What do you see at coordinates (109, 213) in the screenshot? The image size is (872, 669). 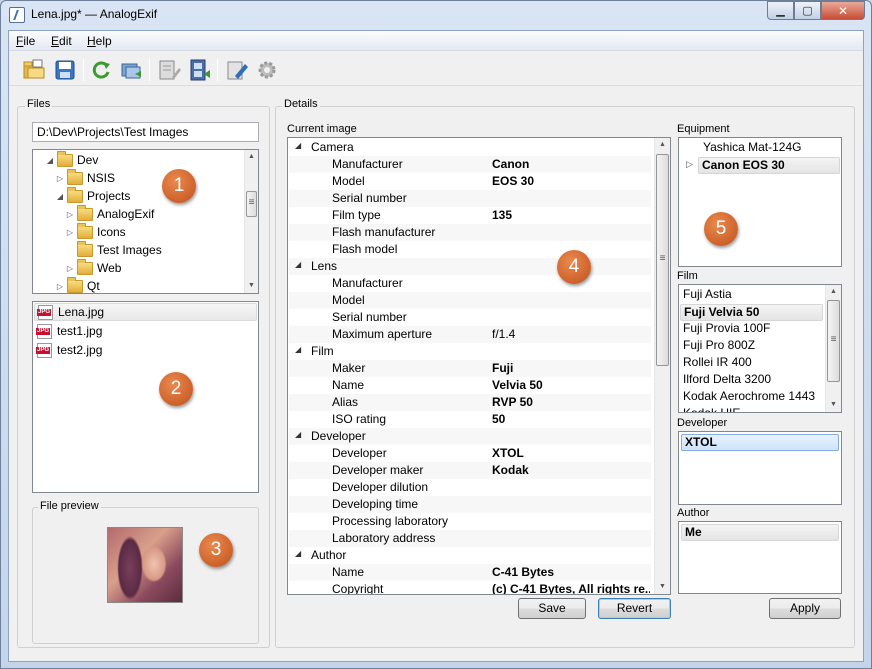 I see `tree-item-analogexif: ▷ AnalogExif` at bounding box center [109, 213].